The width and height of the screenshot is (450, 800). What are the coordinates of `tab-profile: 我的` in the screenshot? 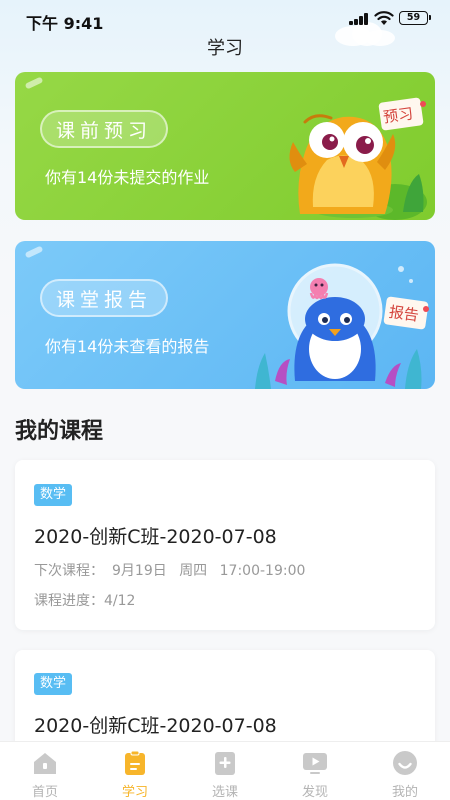 It's located at (405, 771).